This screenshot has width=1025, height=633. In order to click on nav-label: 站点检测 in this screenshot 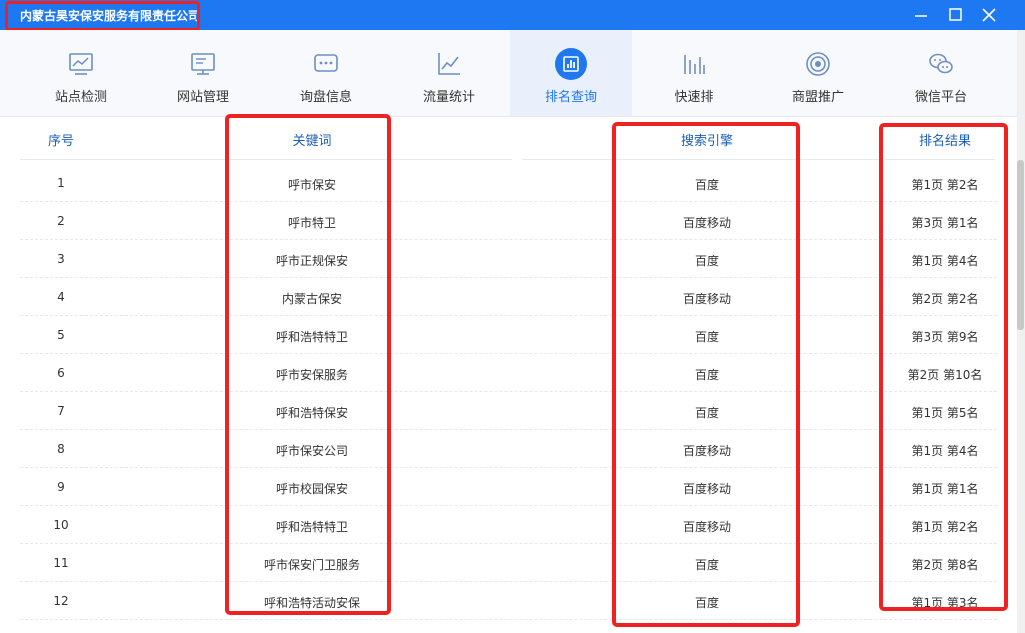, I will do `click(80, 97)`.